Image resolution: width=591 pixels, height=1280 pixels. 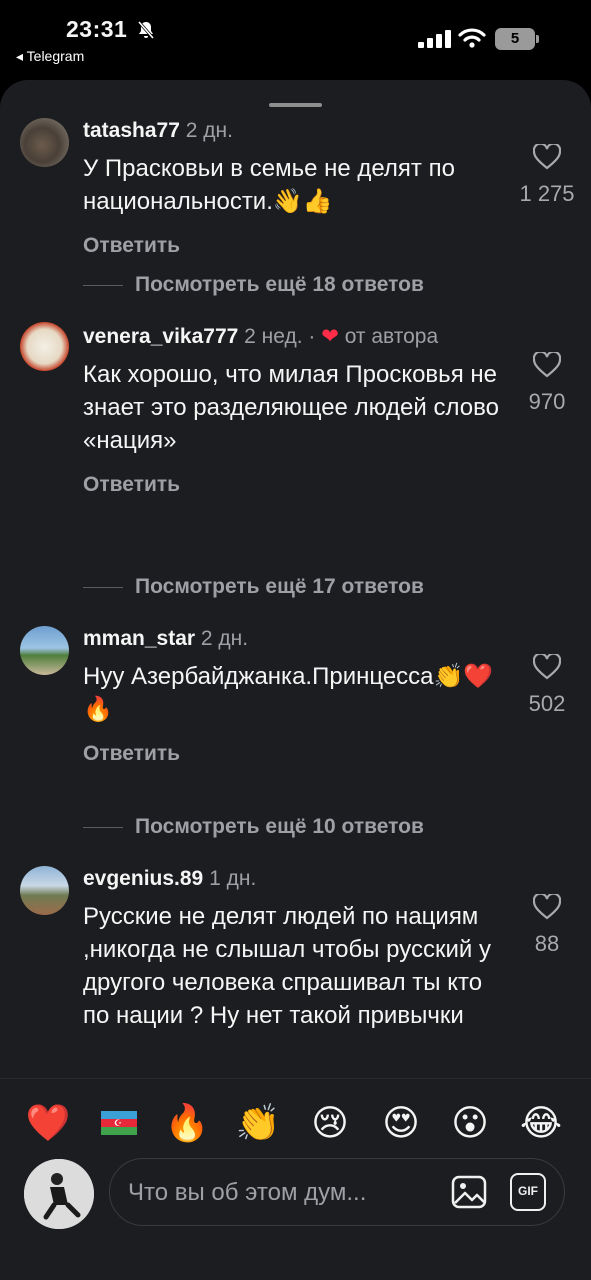 I want to click on like-control: 970, so click(x=547, y=382).